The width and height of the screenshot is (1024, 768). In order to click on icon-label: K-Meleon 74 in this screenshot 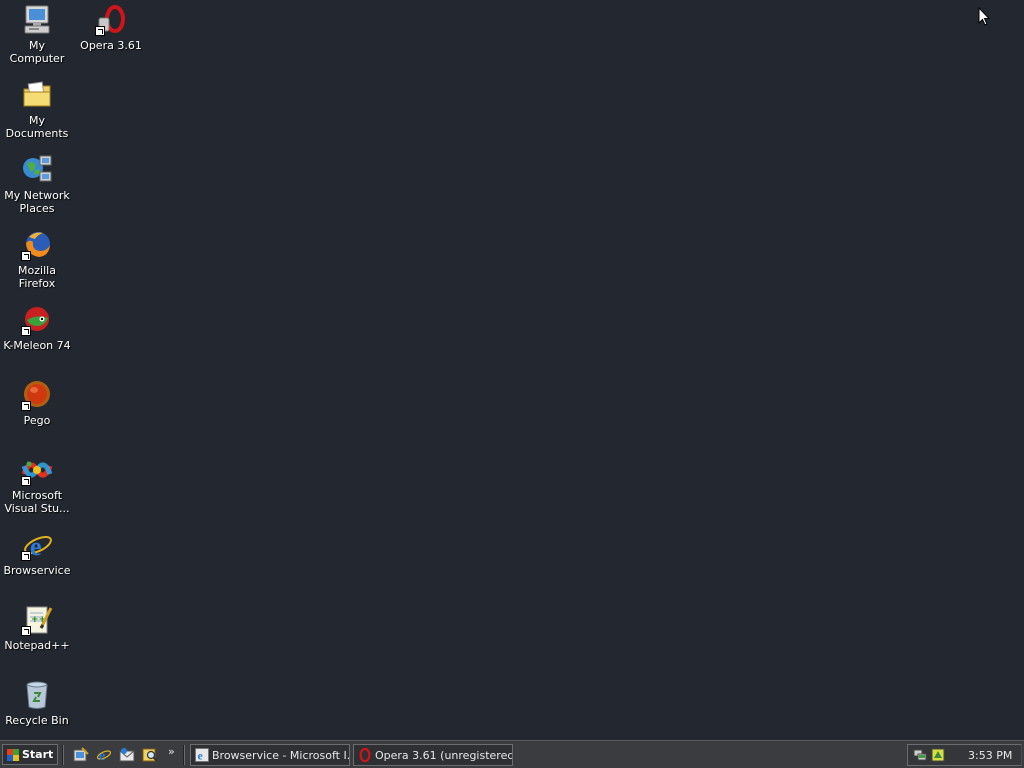, I will do `click(37, 345)`.